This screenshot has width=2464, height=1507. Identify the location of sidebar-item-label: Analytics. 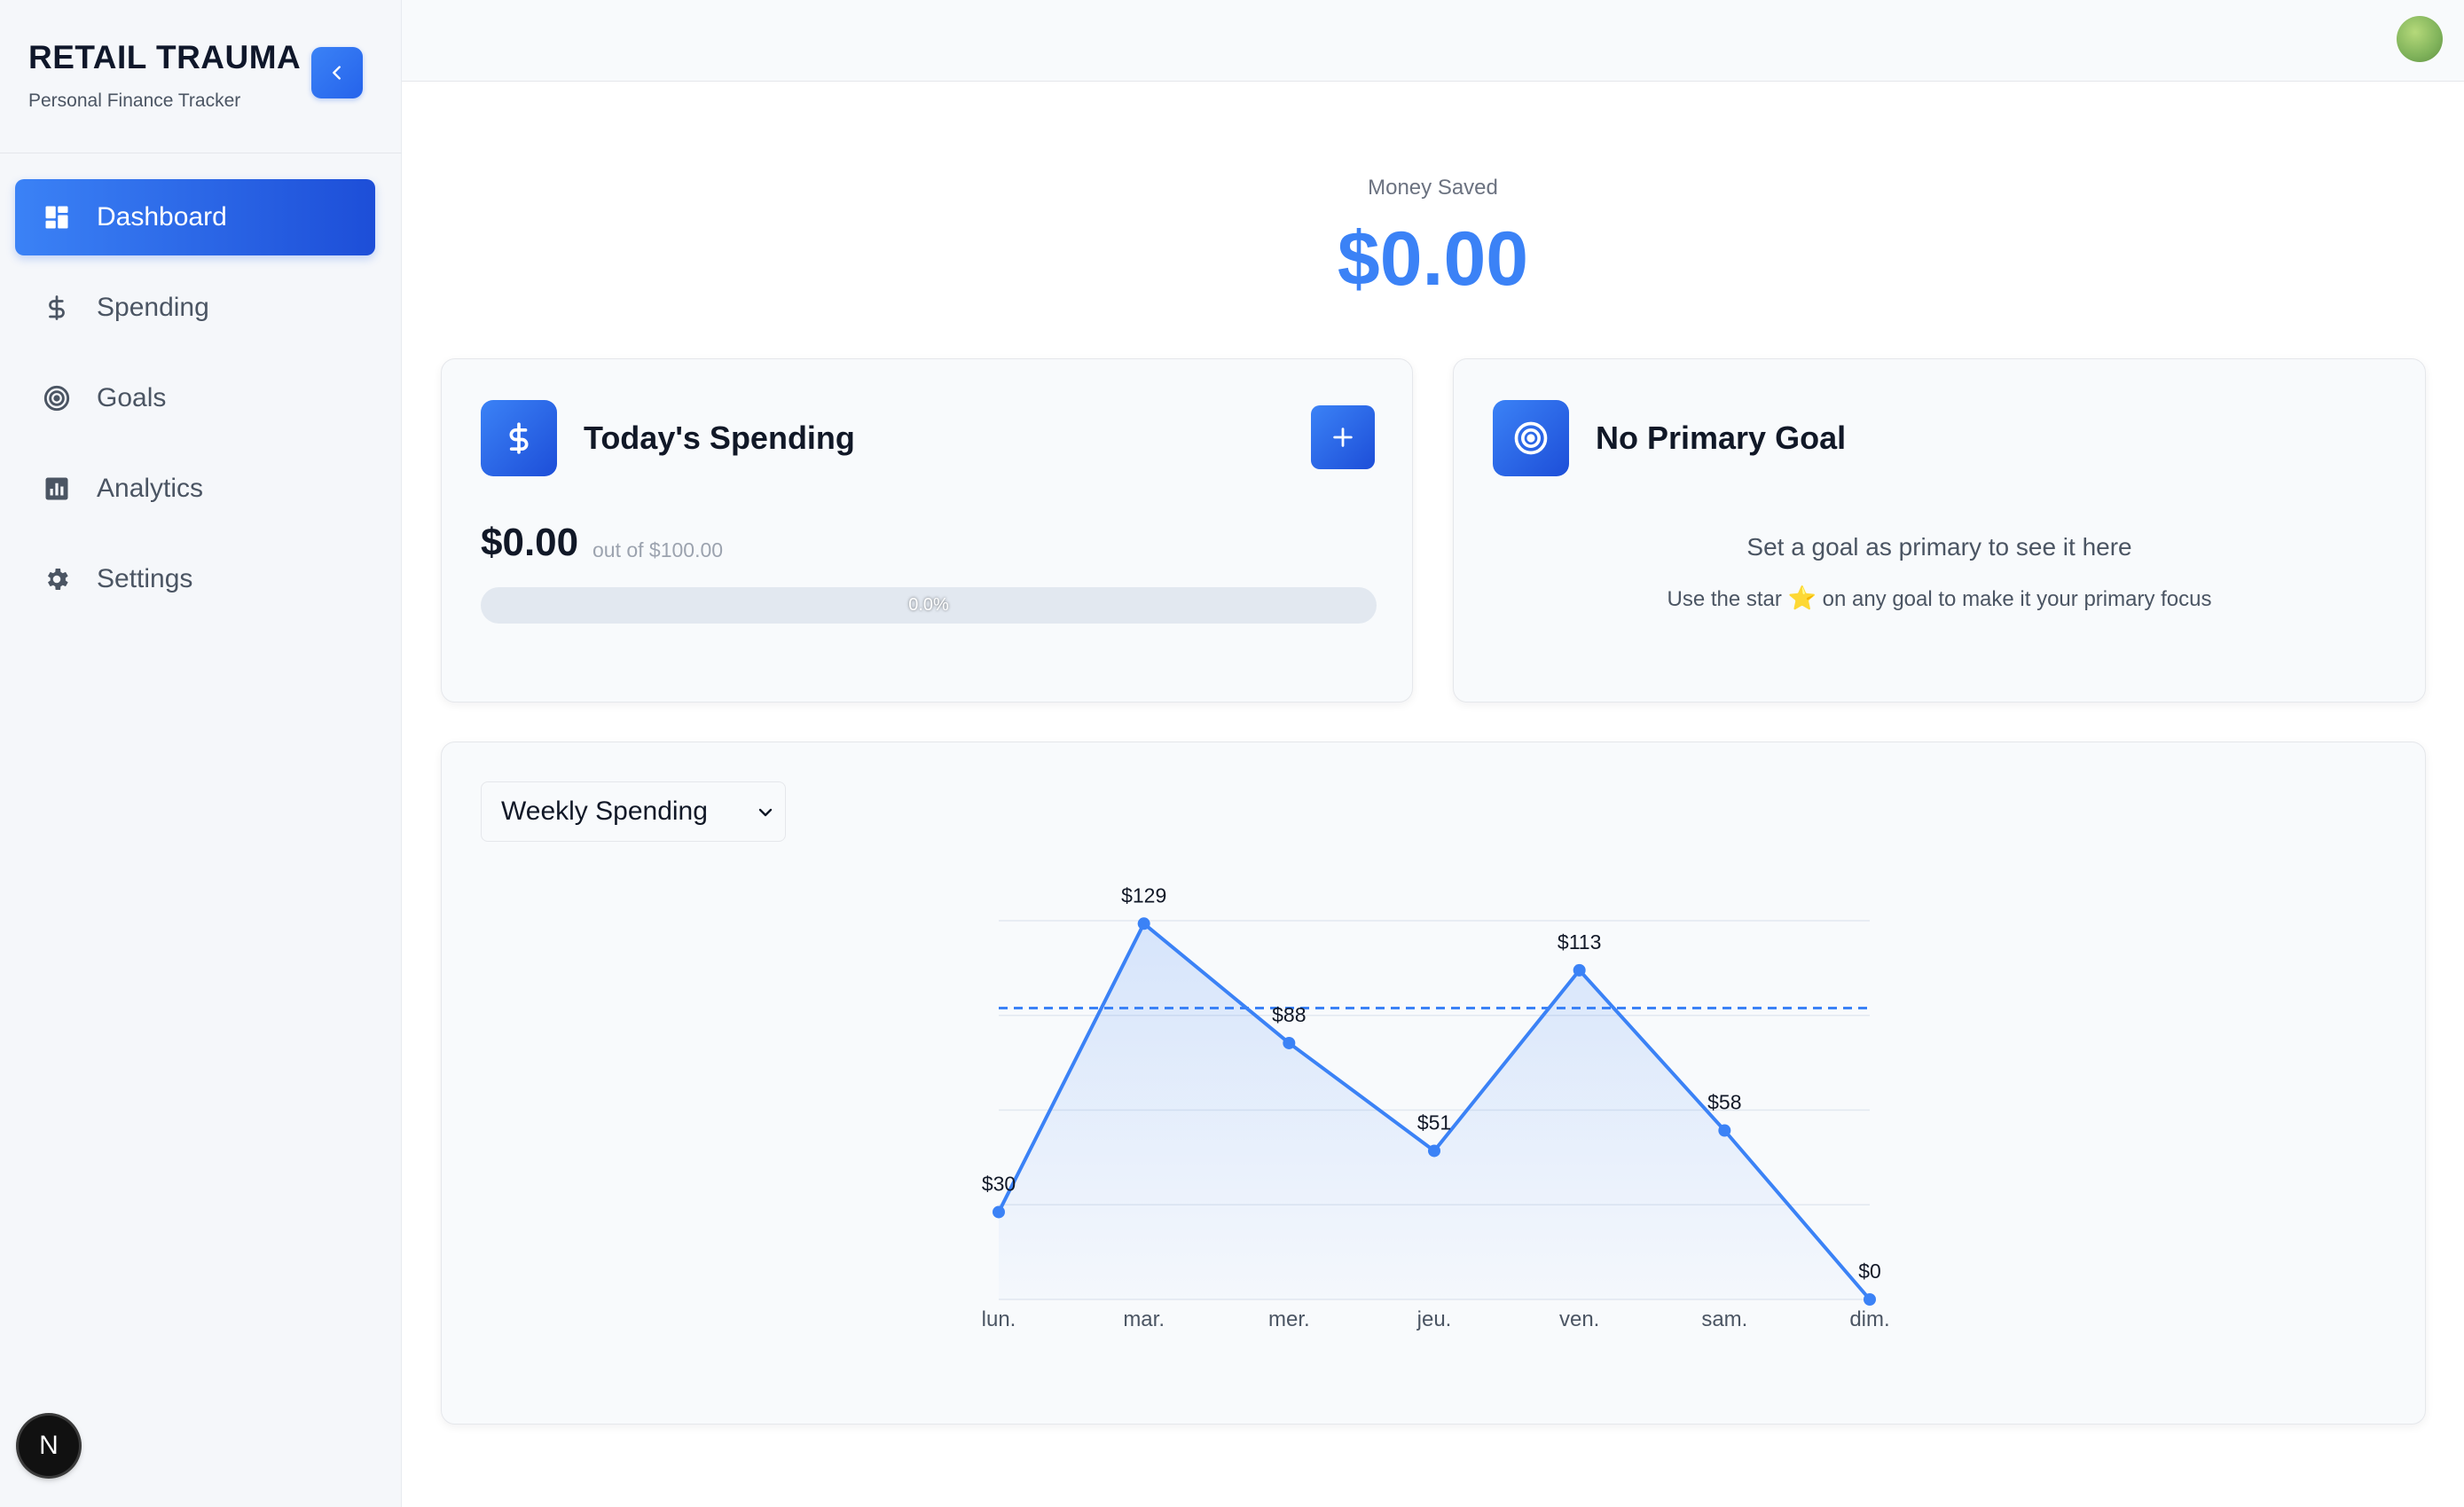
(150, 488).